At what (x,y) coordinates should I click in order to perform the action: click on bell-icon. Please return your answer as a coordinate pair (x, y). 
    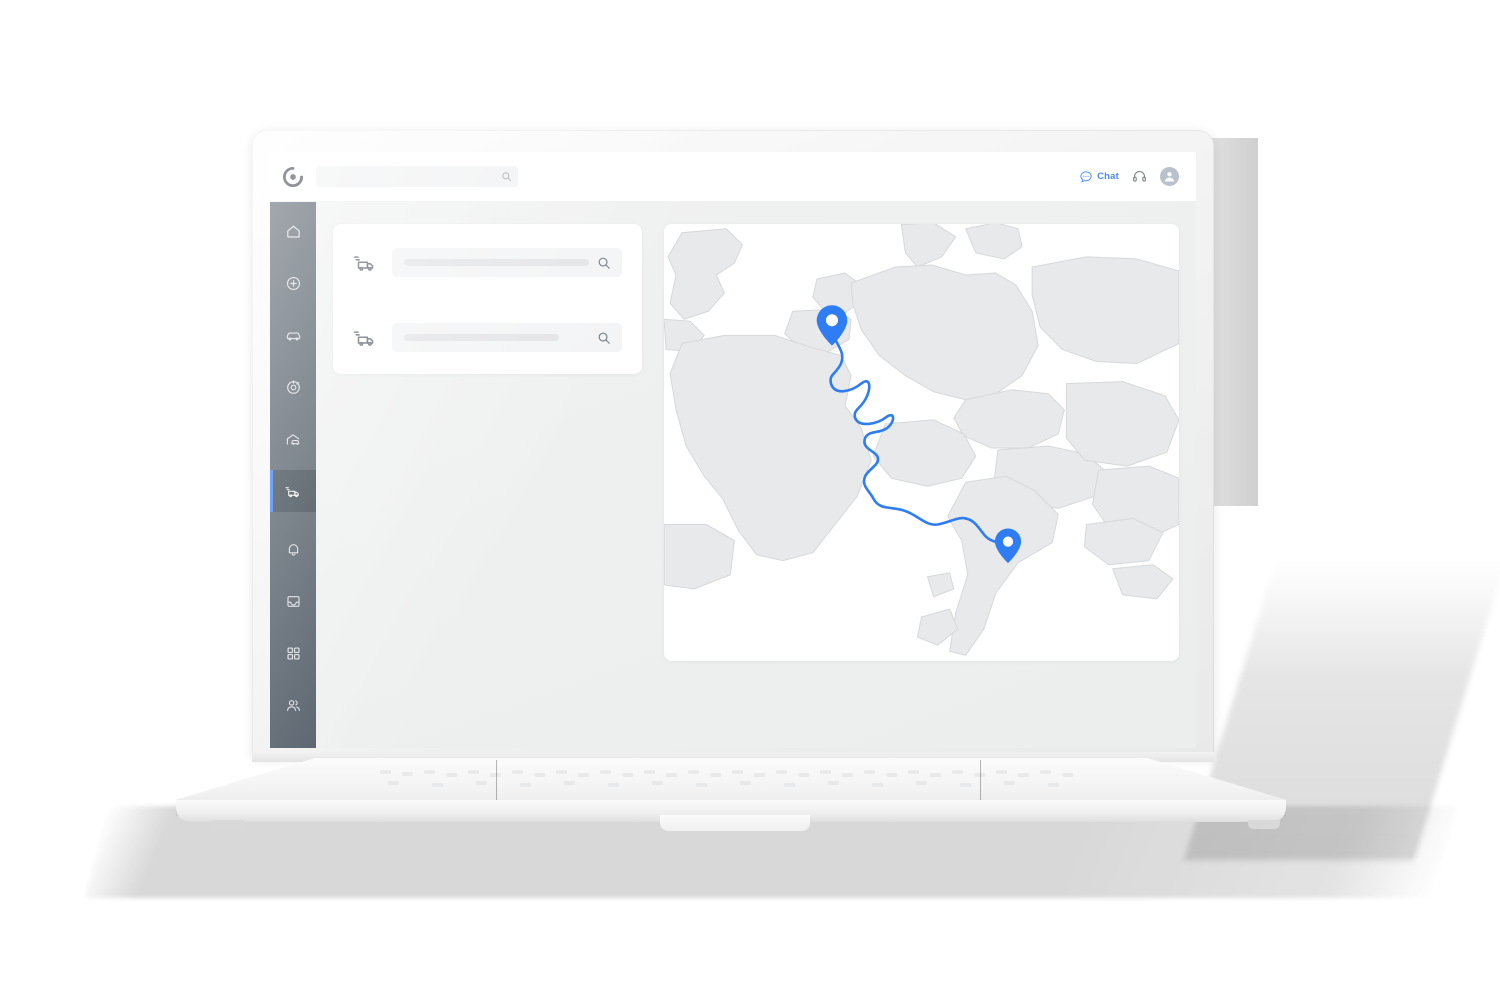
    Looking at the image, I should click on (293, 549).